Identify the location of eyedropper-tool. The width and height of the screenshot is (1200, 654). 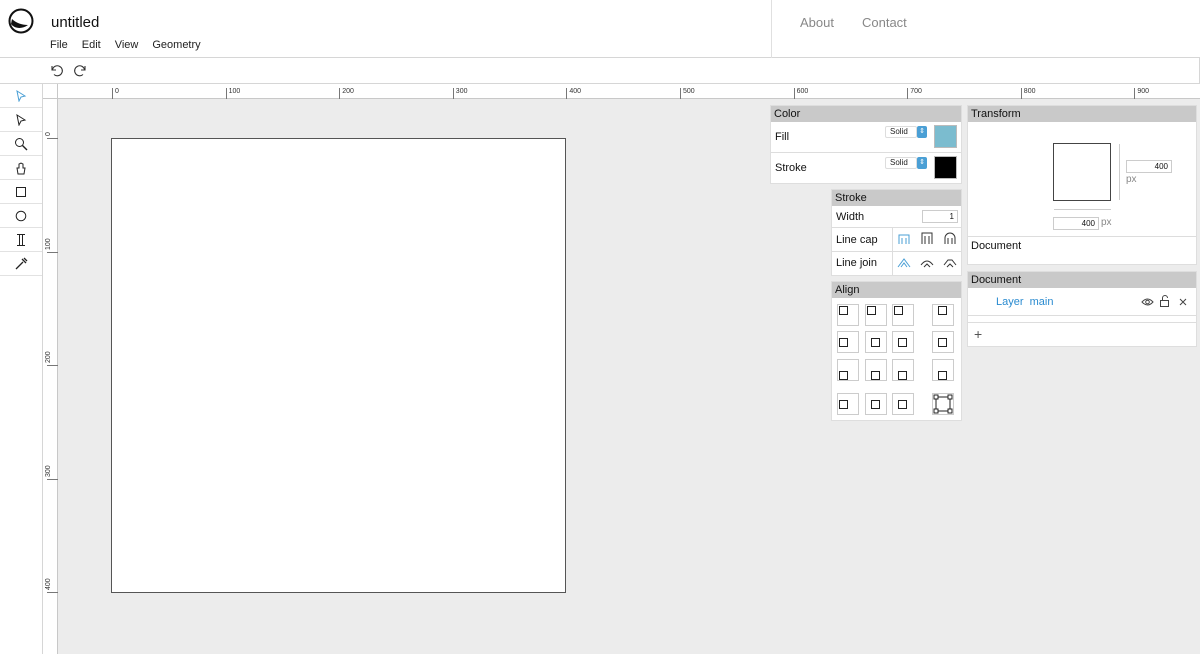
(21, 264).